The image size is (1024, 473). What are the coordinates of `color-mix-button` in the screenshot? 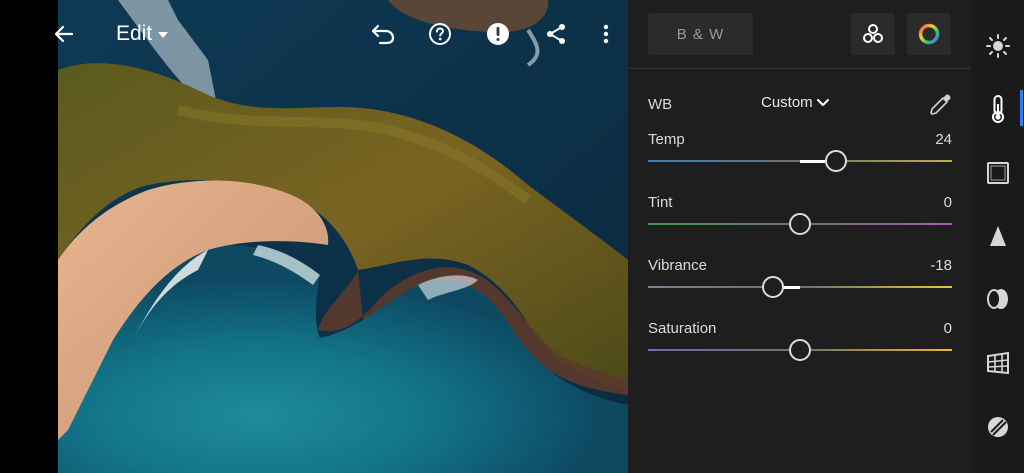 It's located at (873, 34).